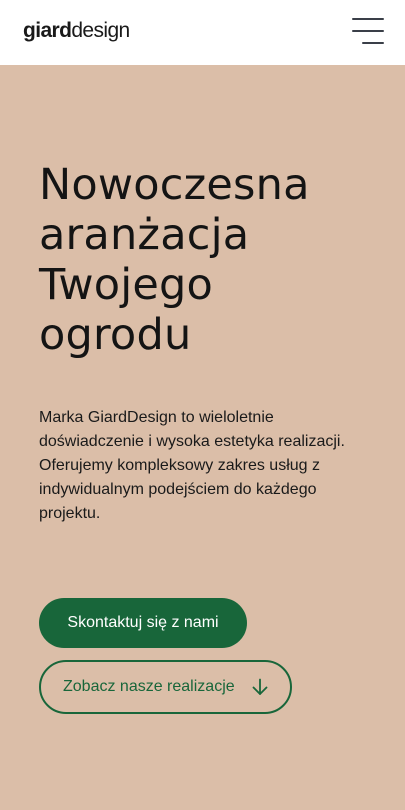  I want to click on menu-button, so click(368, 32).